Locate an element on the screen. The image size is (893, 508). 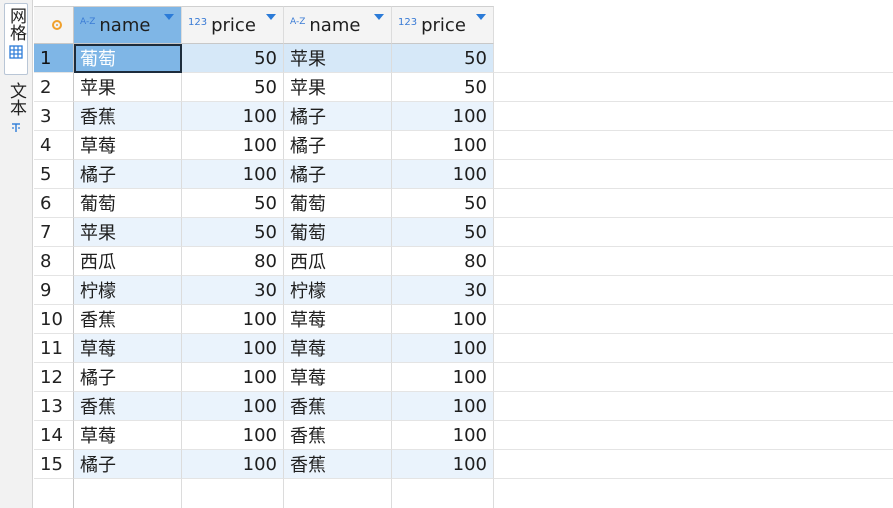
cell-name-1: 西瓜 is located at coordinates (128, 261).